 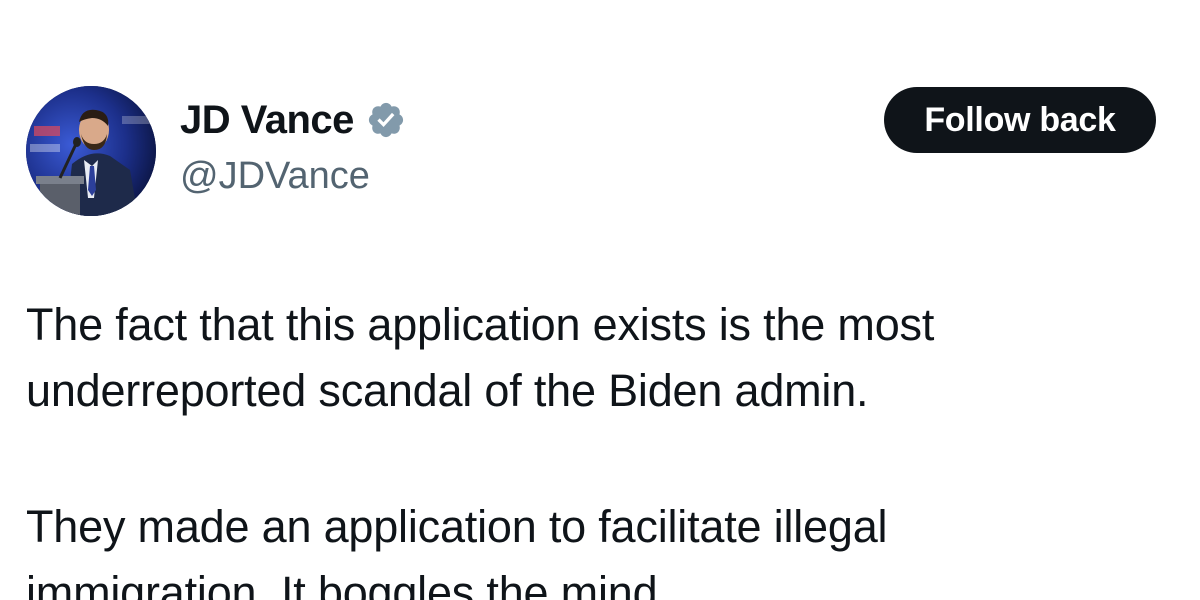 I want to click on avatar, so click(x=91, y=151).